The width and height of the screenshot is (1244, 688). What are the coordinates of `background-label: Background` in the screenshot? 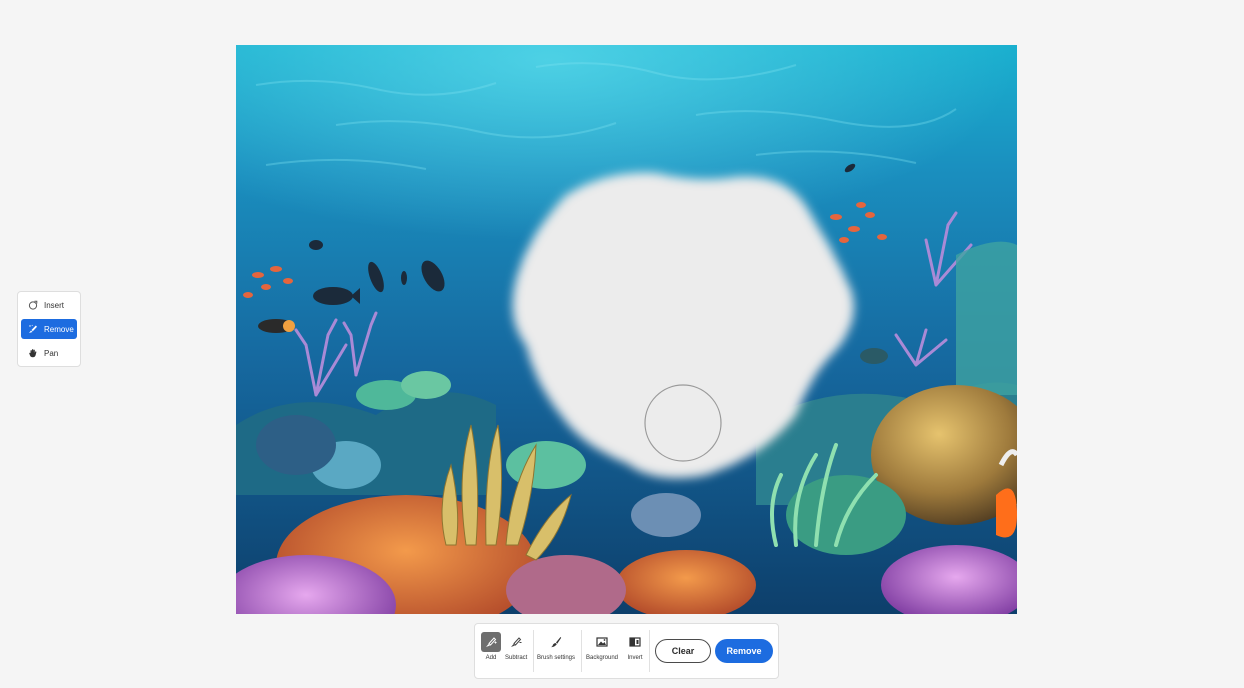 It's located at (602, 658).